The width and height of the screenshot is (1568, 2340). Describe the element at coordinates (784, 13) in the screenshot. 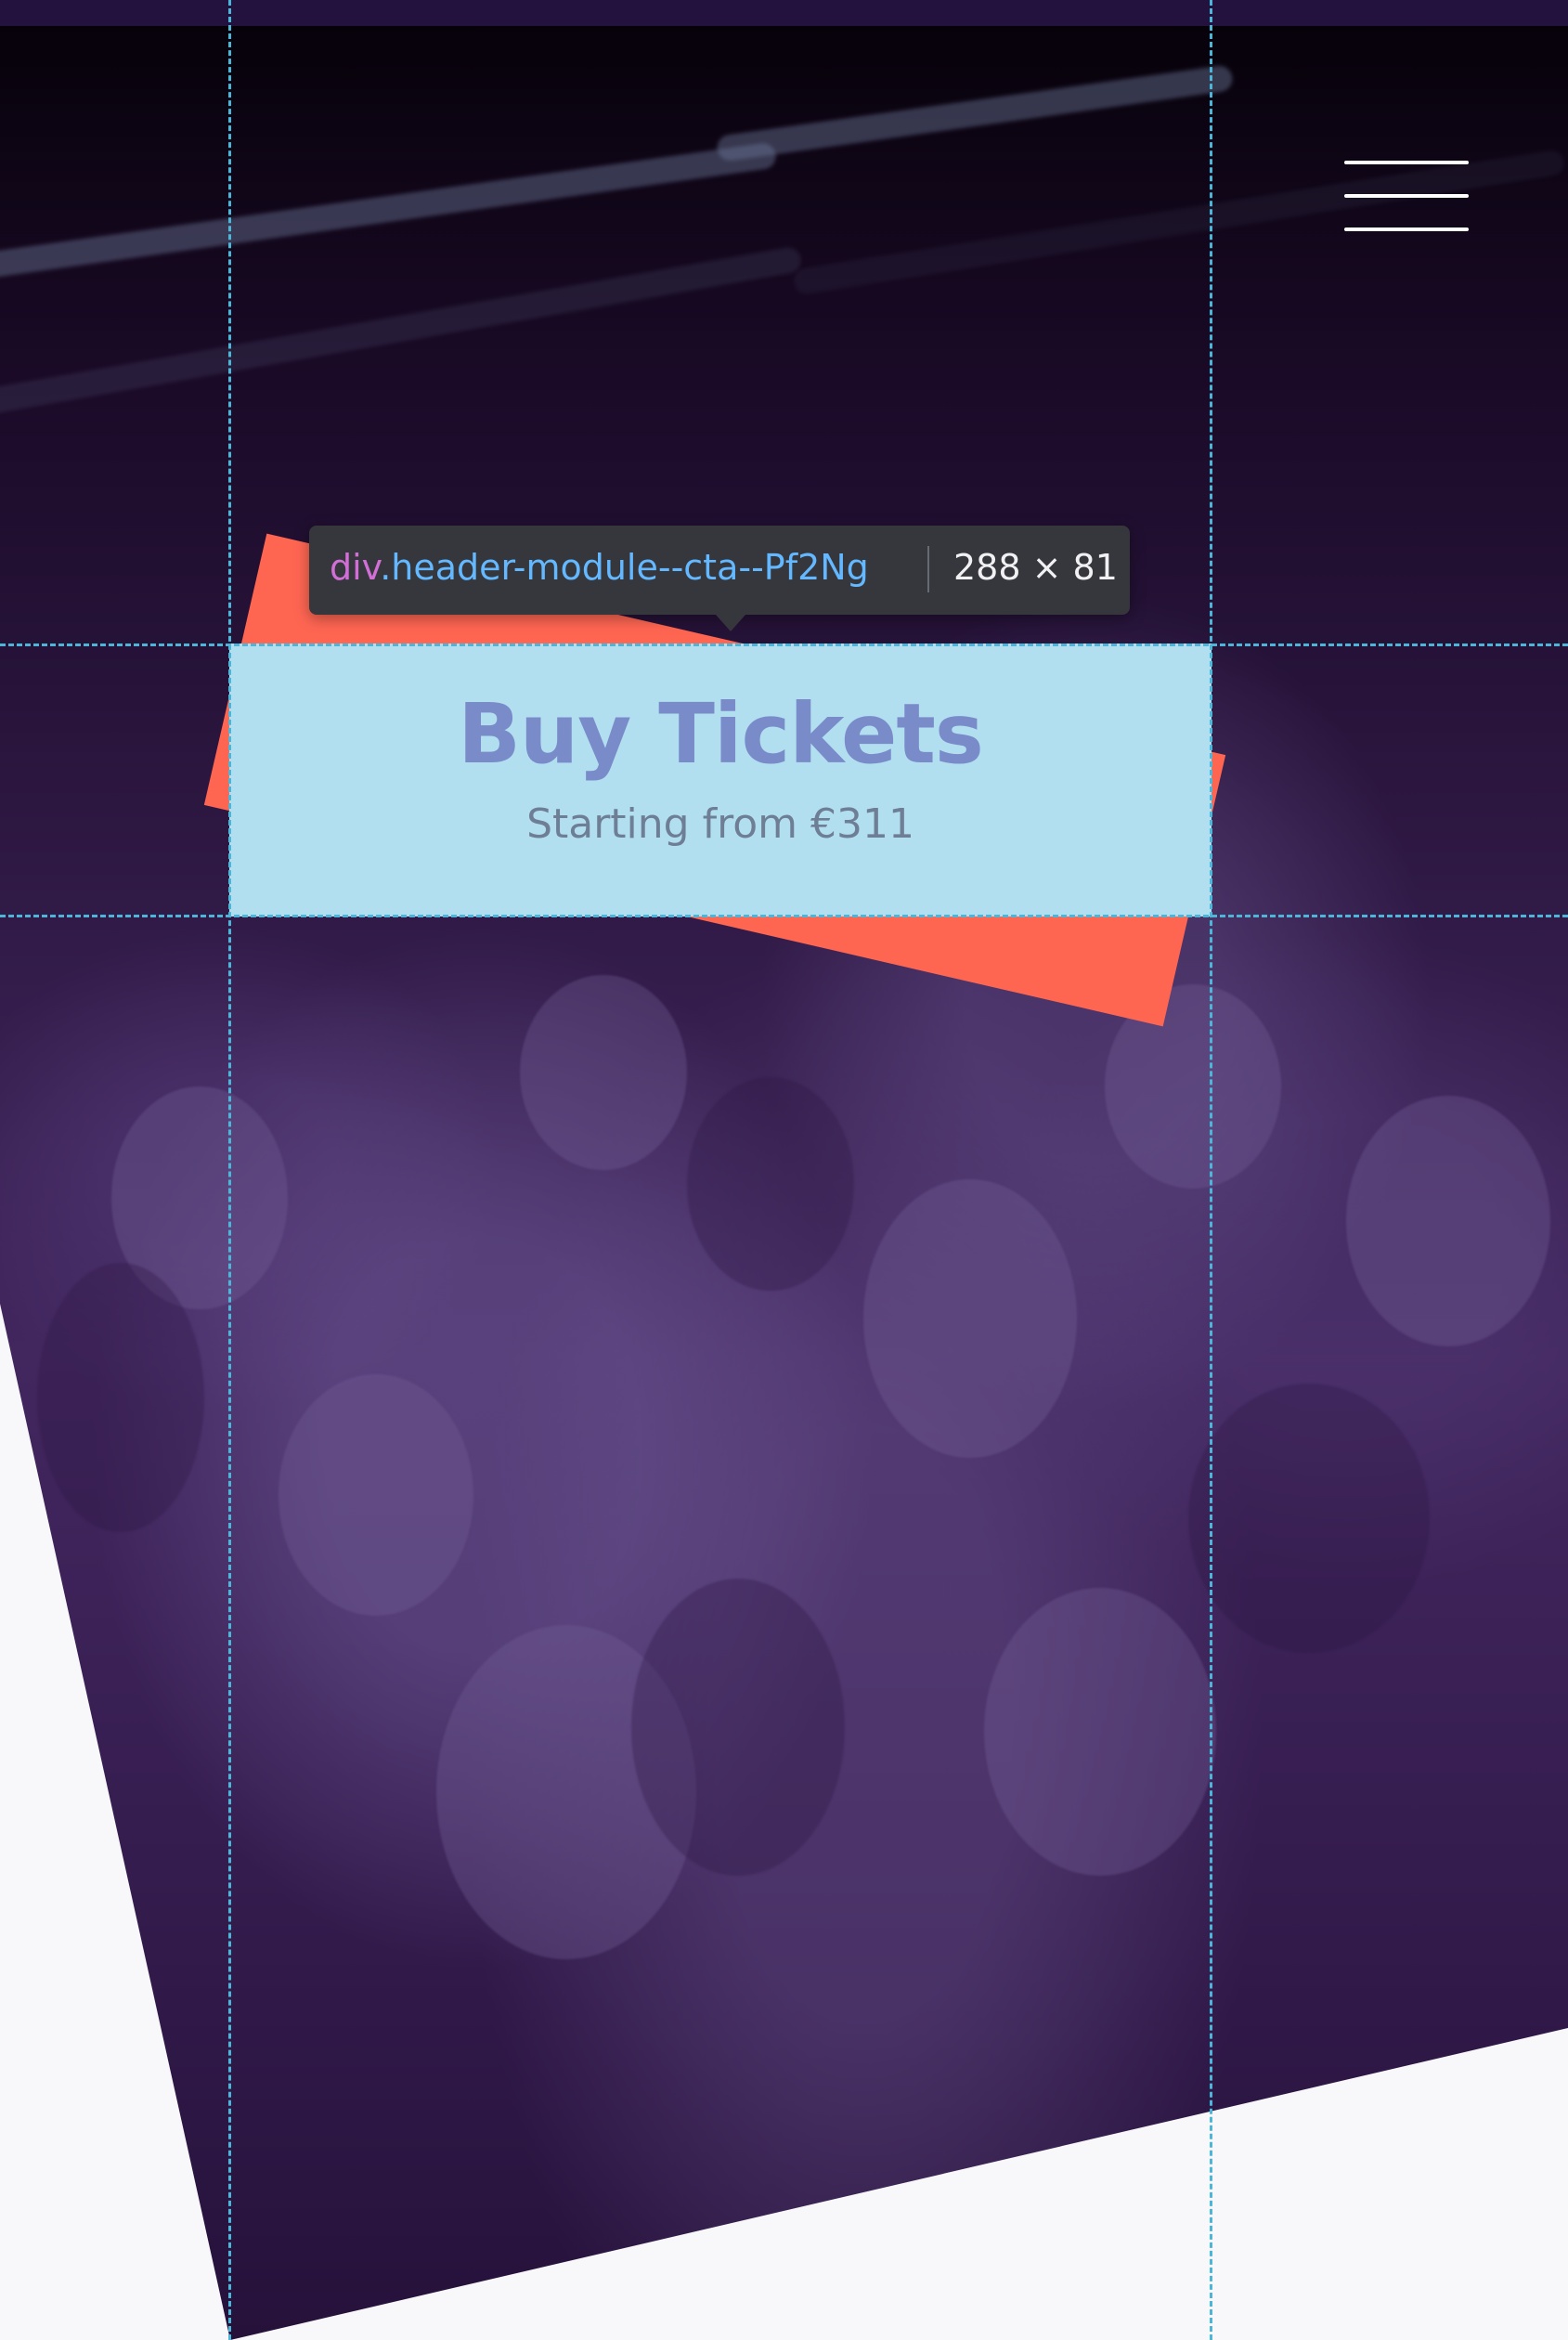

I see `top-bar` at that location.